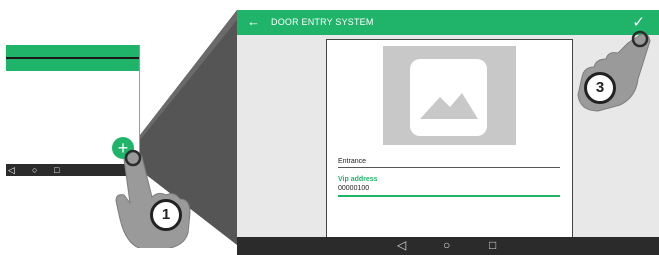 Image resolution: width=659 pixels, height=255 pixels. What do you see at coordinates (600, 88) in the screenshot?
I see `step-3-marker: 3` at bounding box center [600, 88].